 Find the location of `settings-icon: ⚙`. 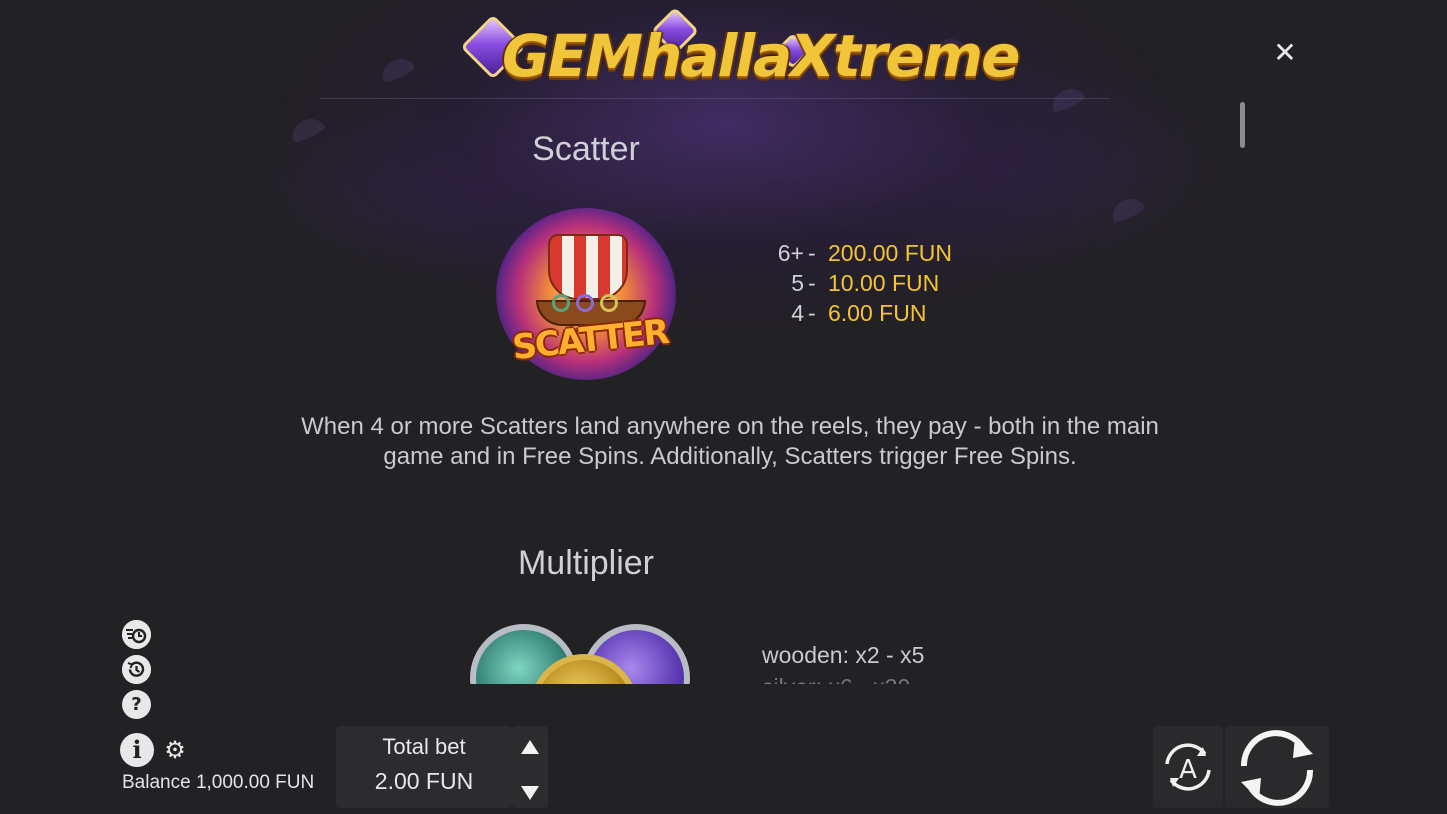

settings-icon: ⚙ is located at coordinates (175, 750).